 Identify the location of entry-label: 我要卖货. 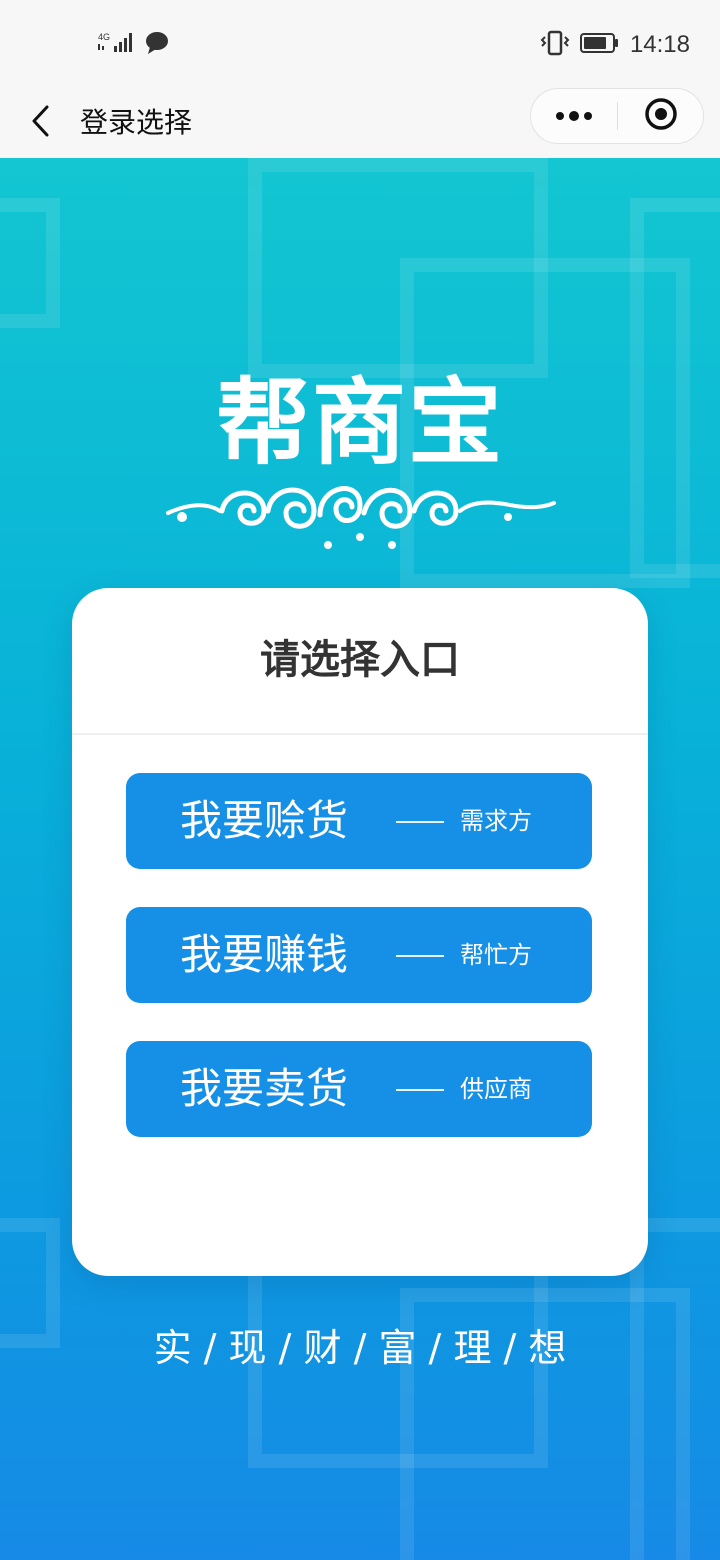
(264, 1088).